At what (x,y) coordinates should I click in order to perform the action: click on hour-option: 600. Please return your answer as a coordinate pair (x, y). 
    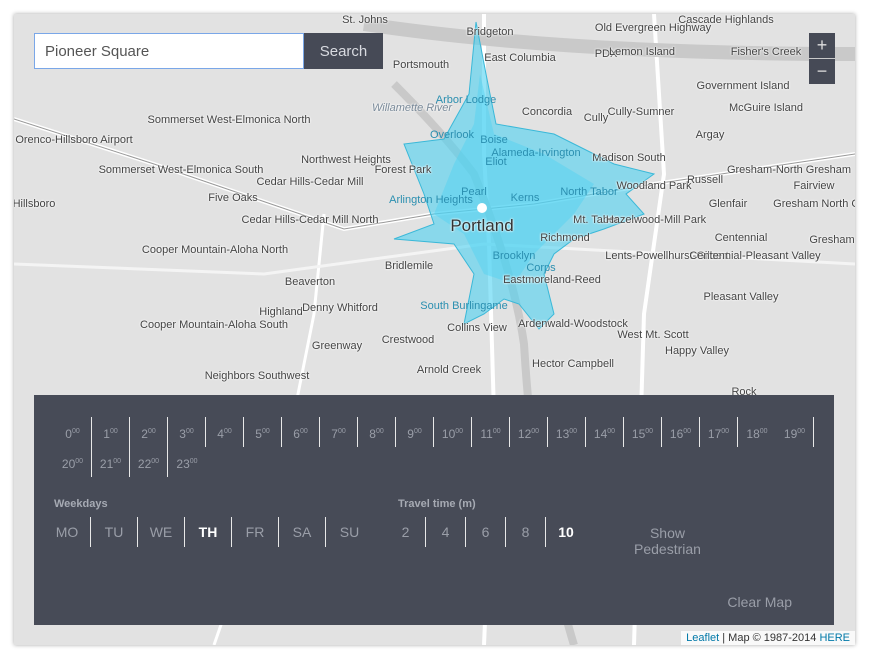
    Looking at the image, I should click on (301, 432).